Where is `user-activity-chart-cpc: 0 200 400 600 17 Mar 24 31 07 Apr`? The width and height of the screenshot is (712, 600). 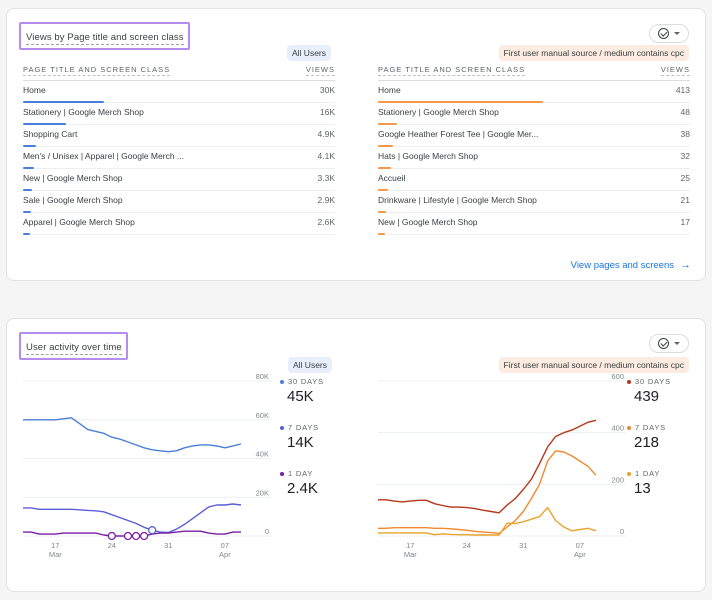
user-activity-chart-cpc: 0 200 400 600 17 Mar 24 31 07 Apr is located at coordinates (515, 469).